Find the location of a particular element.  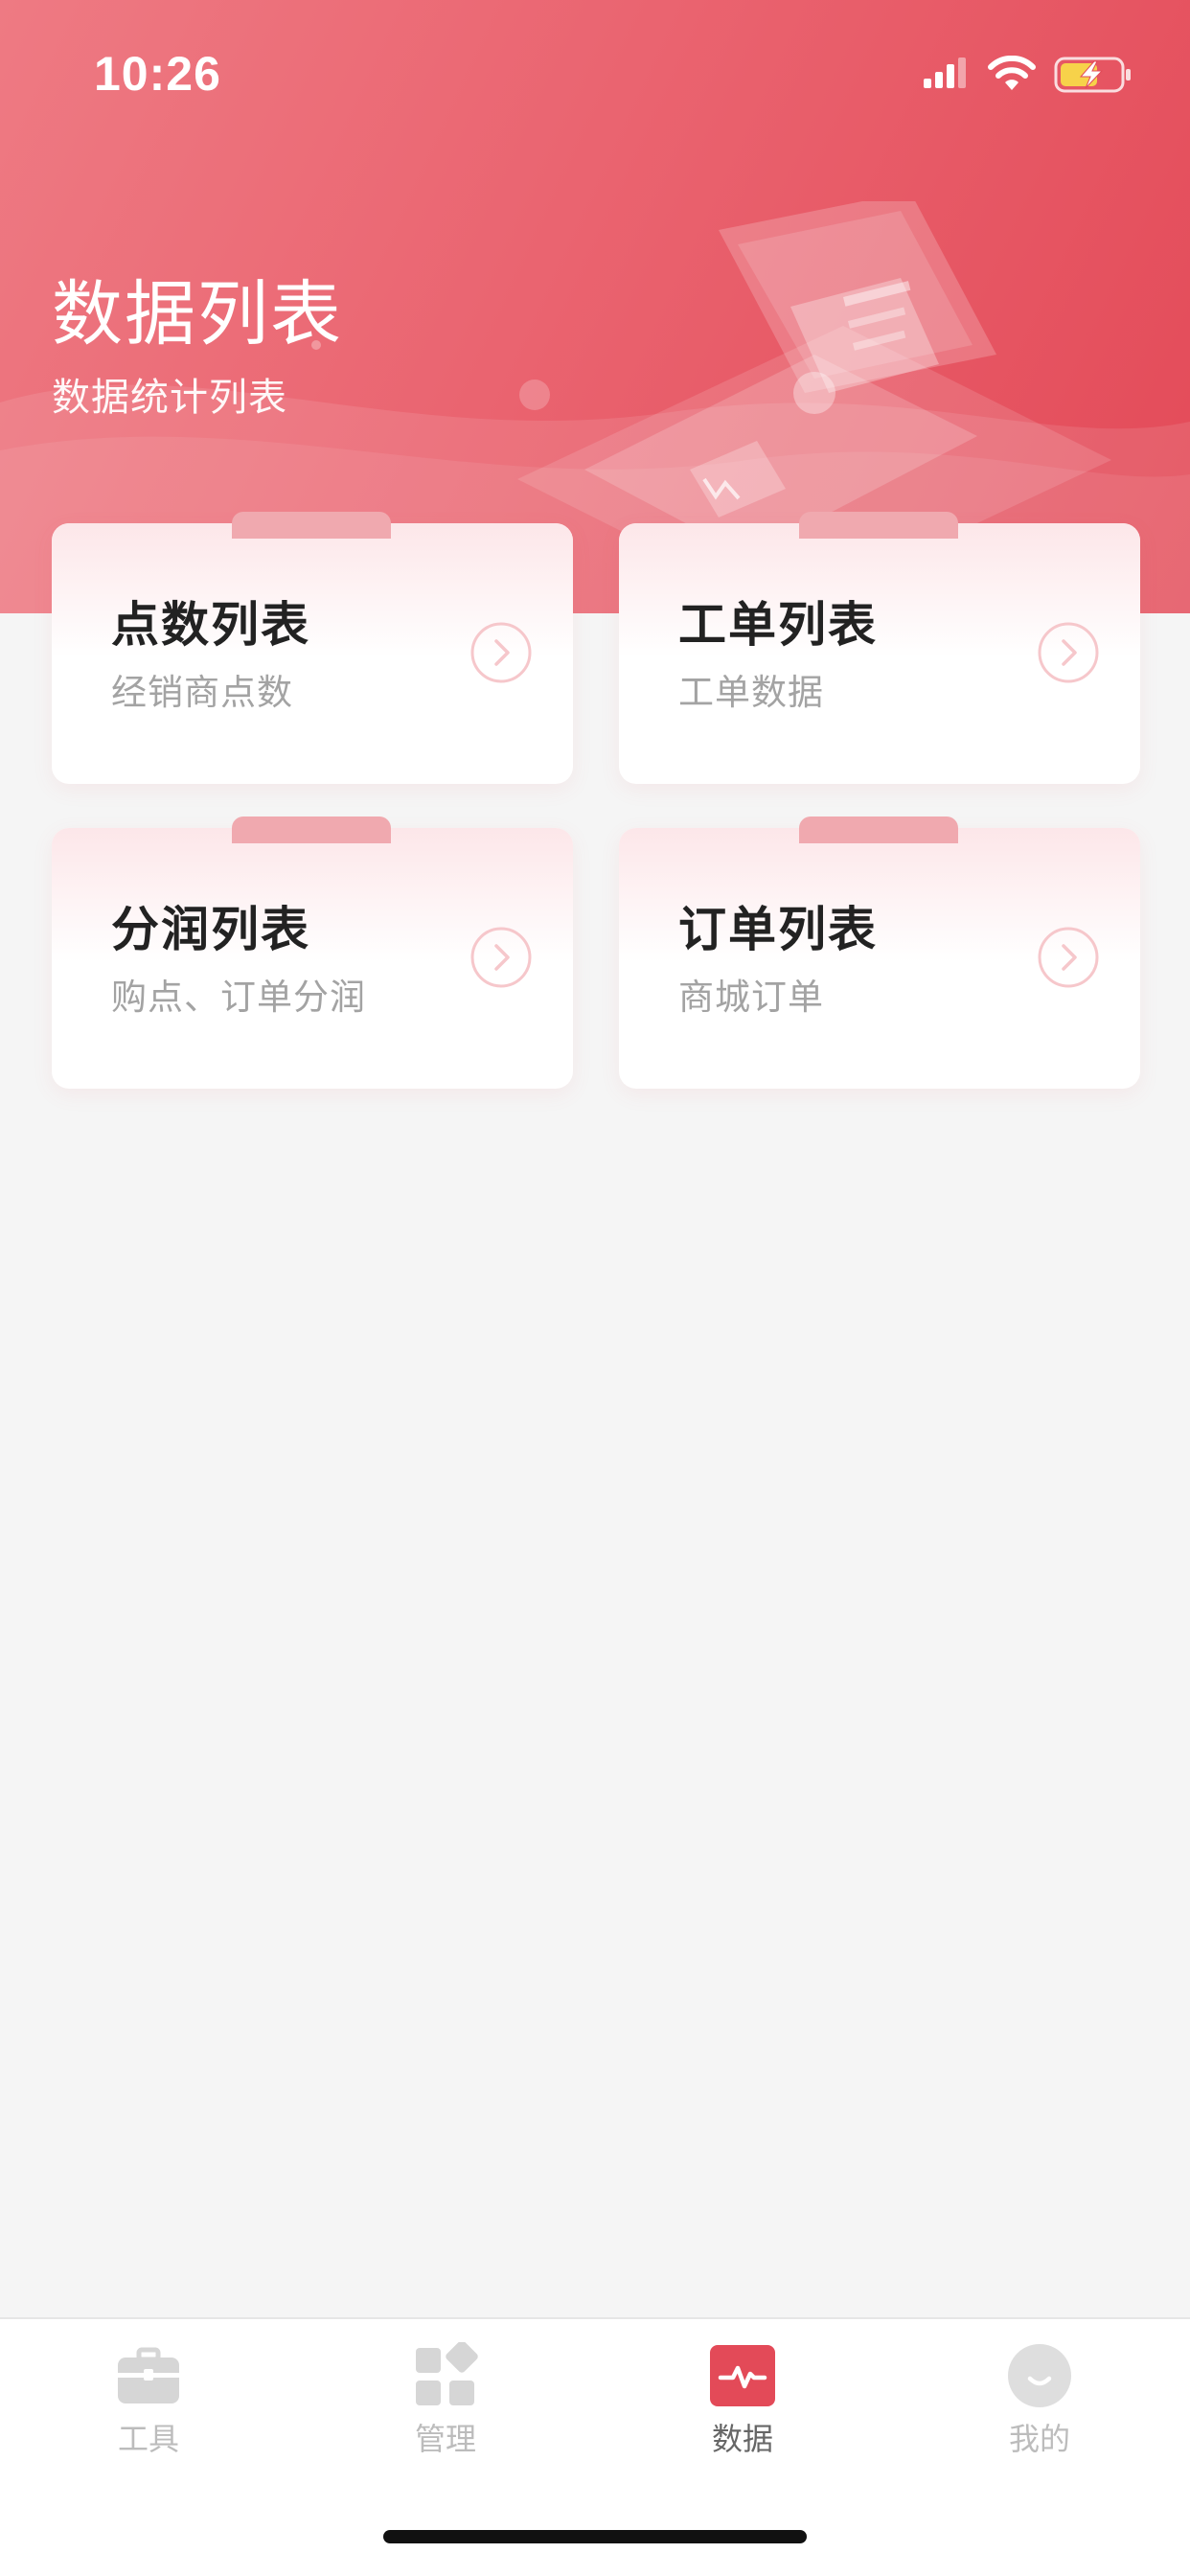

tab-label: 我的 is located at coordinates (1039, 2439).